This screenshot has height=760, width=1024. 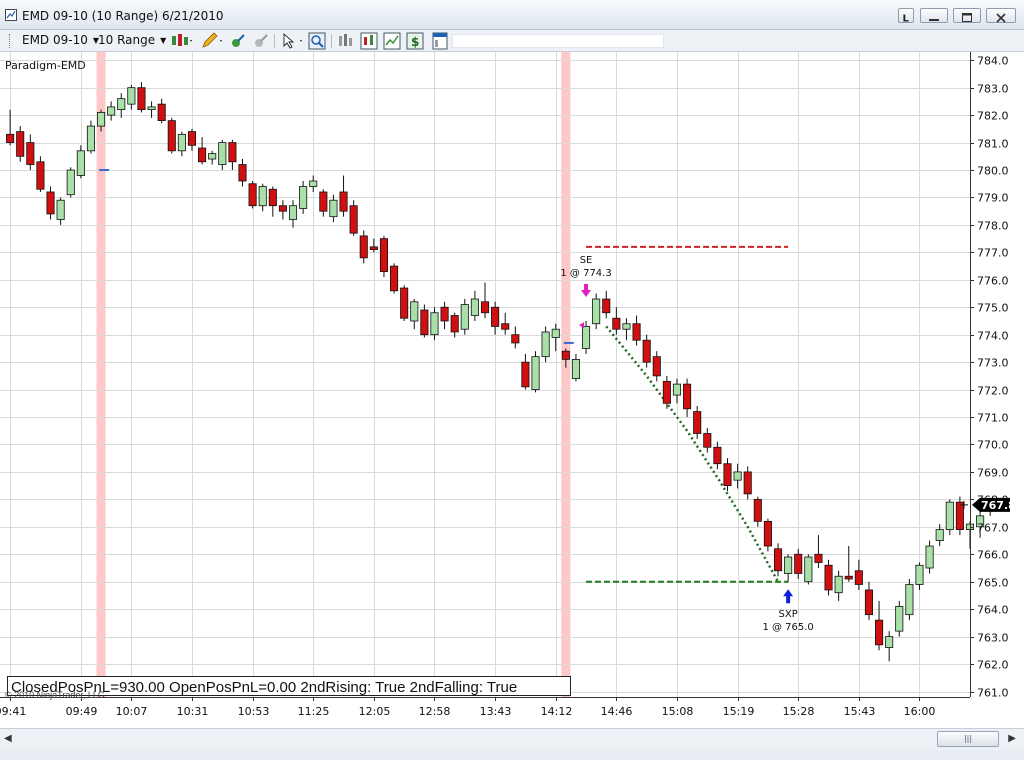 What do you see at coordinates (906, 16) in the screenshot?
I see `link-button: L` at bounding box center [906, 16].